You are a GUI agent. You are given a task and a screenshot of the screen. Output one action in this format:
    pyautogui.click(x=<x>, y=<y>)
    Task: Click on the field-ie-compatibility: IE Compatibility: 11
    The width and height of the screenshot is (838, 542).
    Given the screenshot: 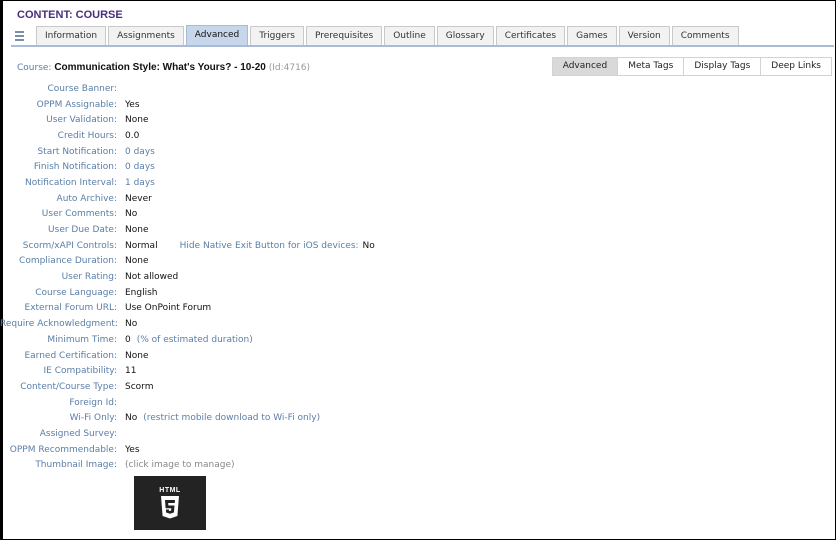 What is the action you would take?
    pyautogui.click(x=230, y=371)
    